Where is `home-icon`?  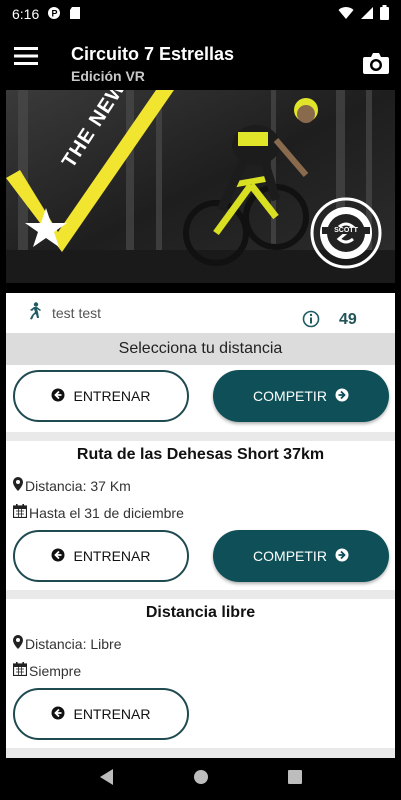 home-icon is located at coordinates (201, 779).